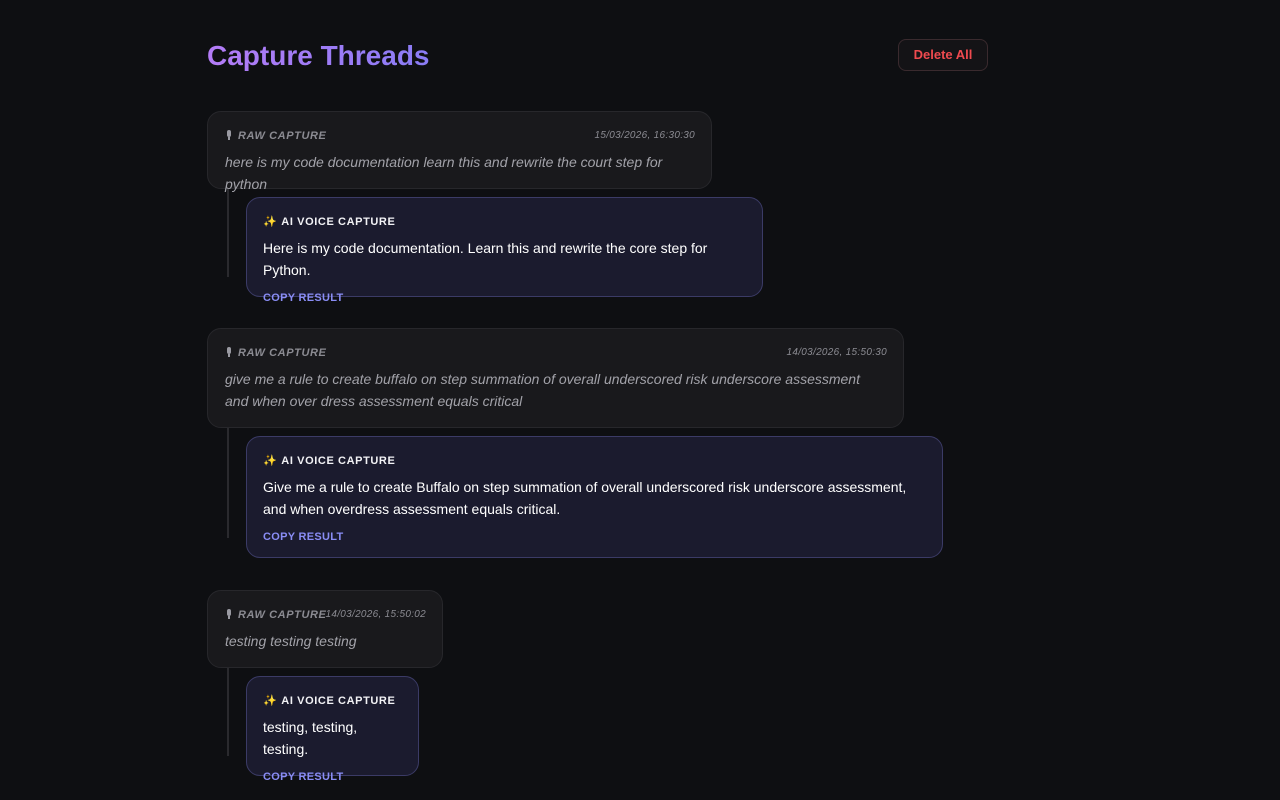 This screenshot has width=1280, height=800. What do you see at coordinates (943, 55) in the screenshot?
I see `delete-all-button: Delete All` at bounding box center [943, 55].